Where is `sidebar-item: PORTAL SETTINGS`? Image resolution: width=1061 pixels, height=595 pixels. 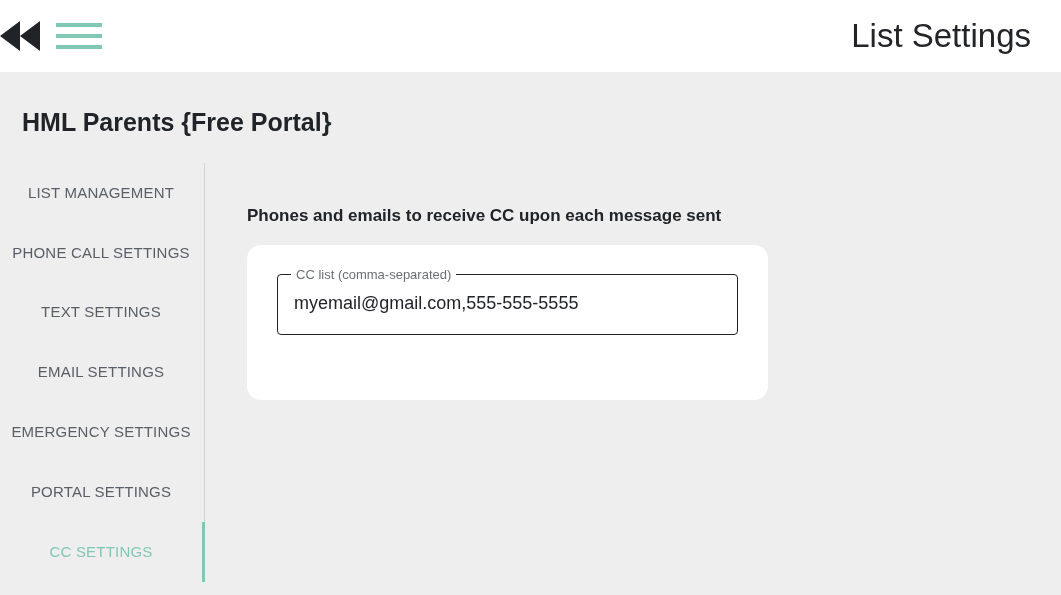 sidebar-item: PORTAL SETTINGS is located at coordinates (101, 492).